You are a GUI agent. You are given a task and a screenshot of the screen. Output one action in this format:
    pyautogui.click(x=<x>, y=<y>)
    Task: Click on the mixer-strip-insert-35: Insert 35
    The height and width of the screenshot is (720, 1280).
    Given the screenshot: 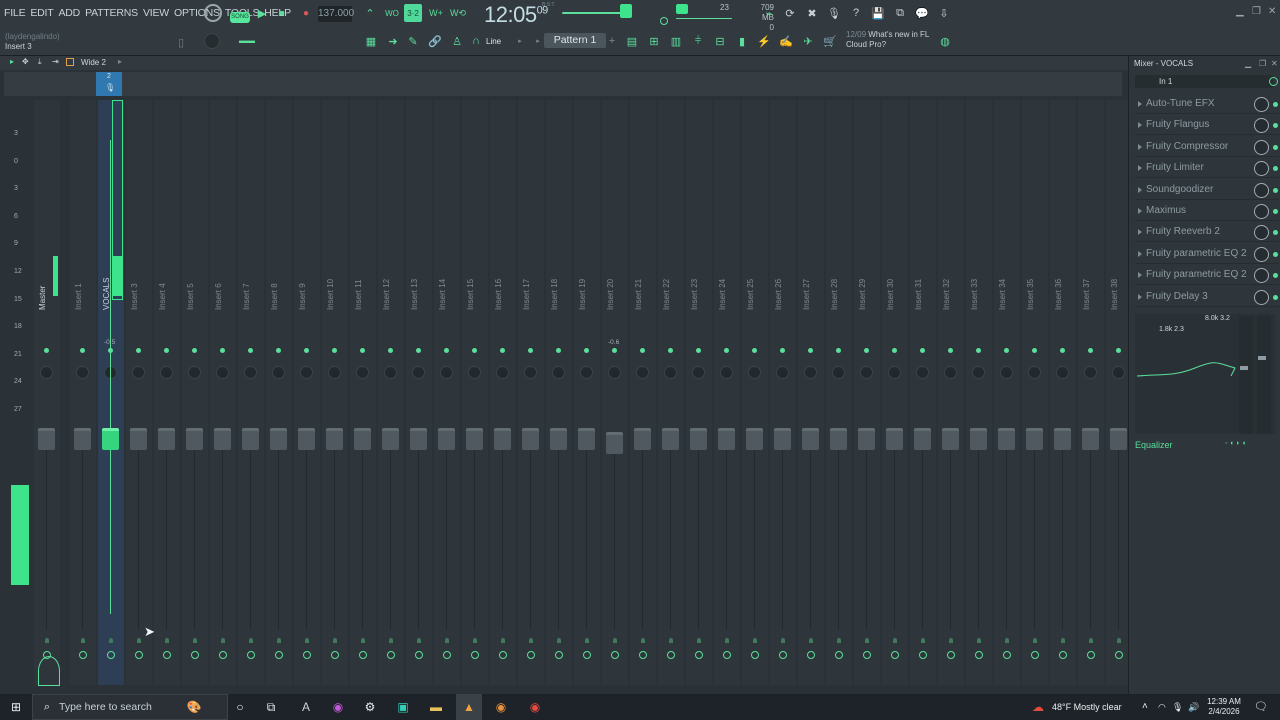 What is the action you would take?
    pyautogui.click(x=1035, y=404)
    